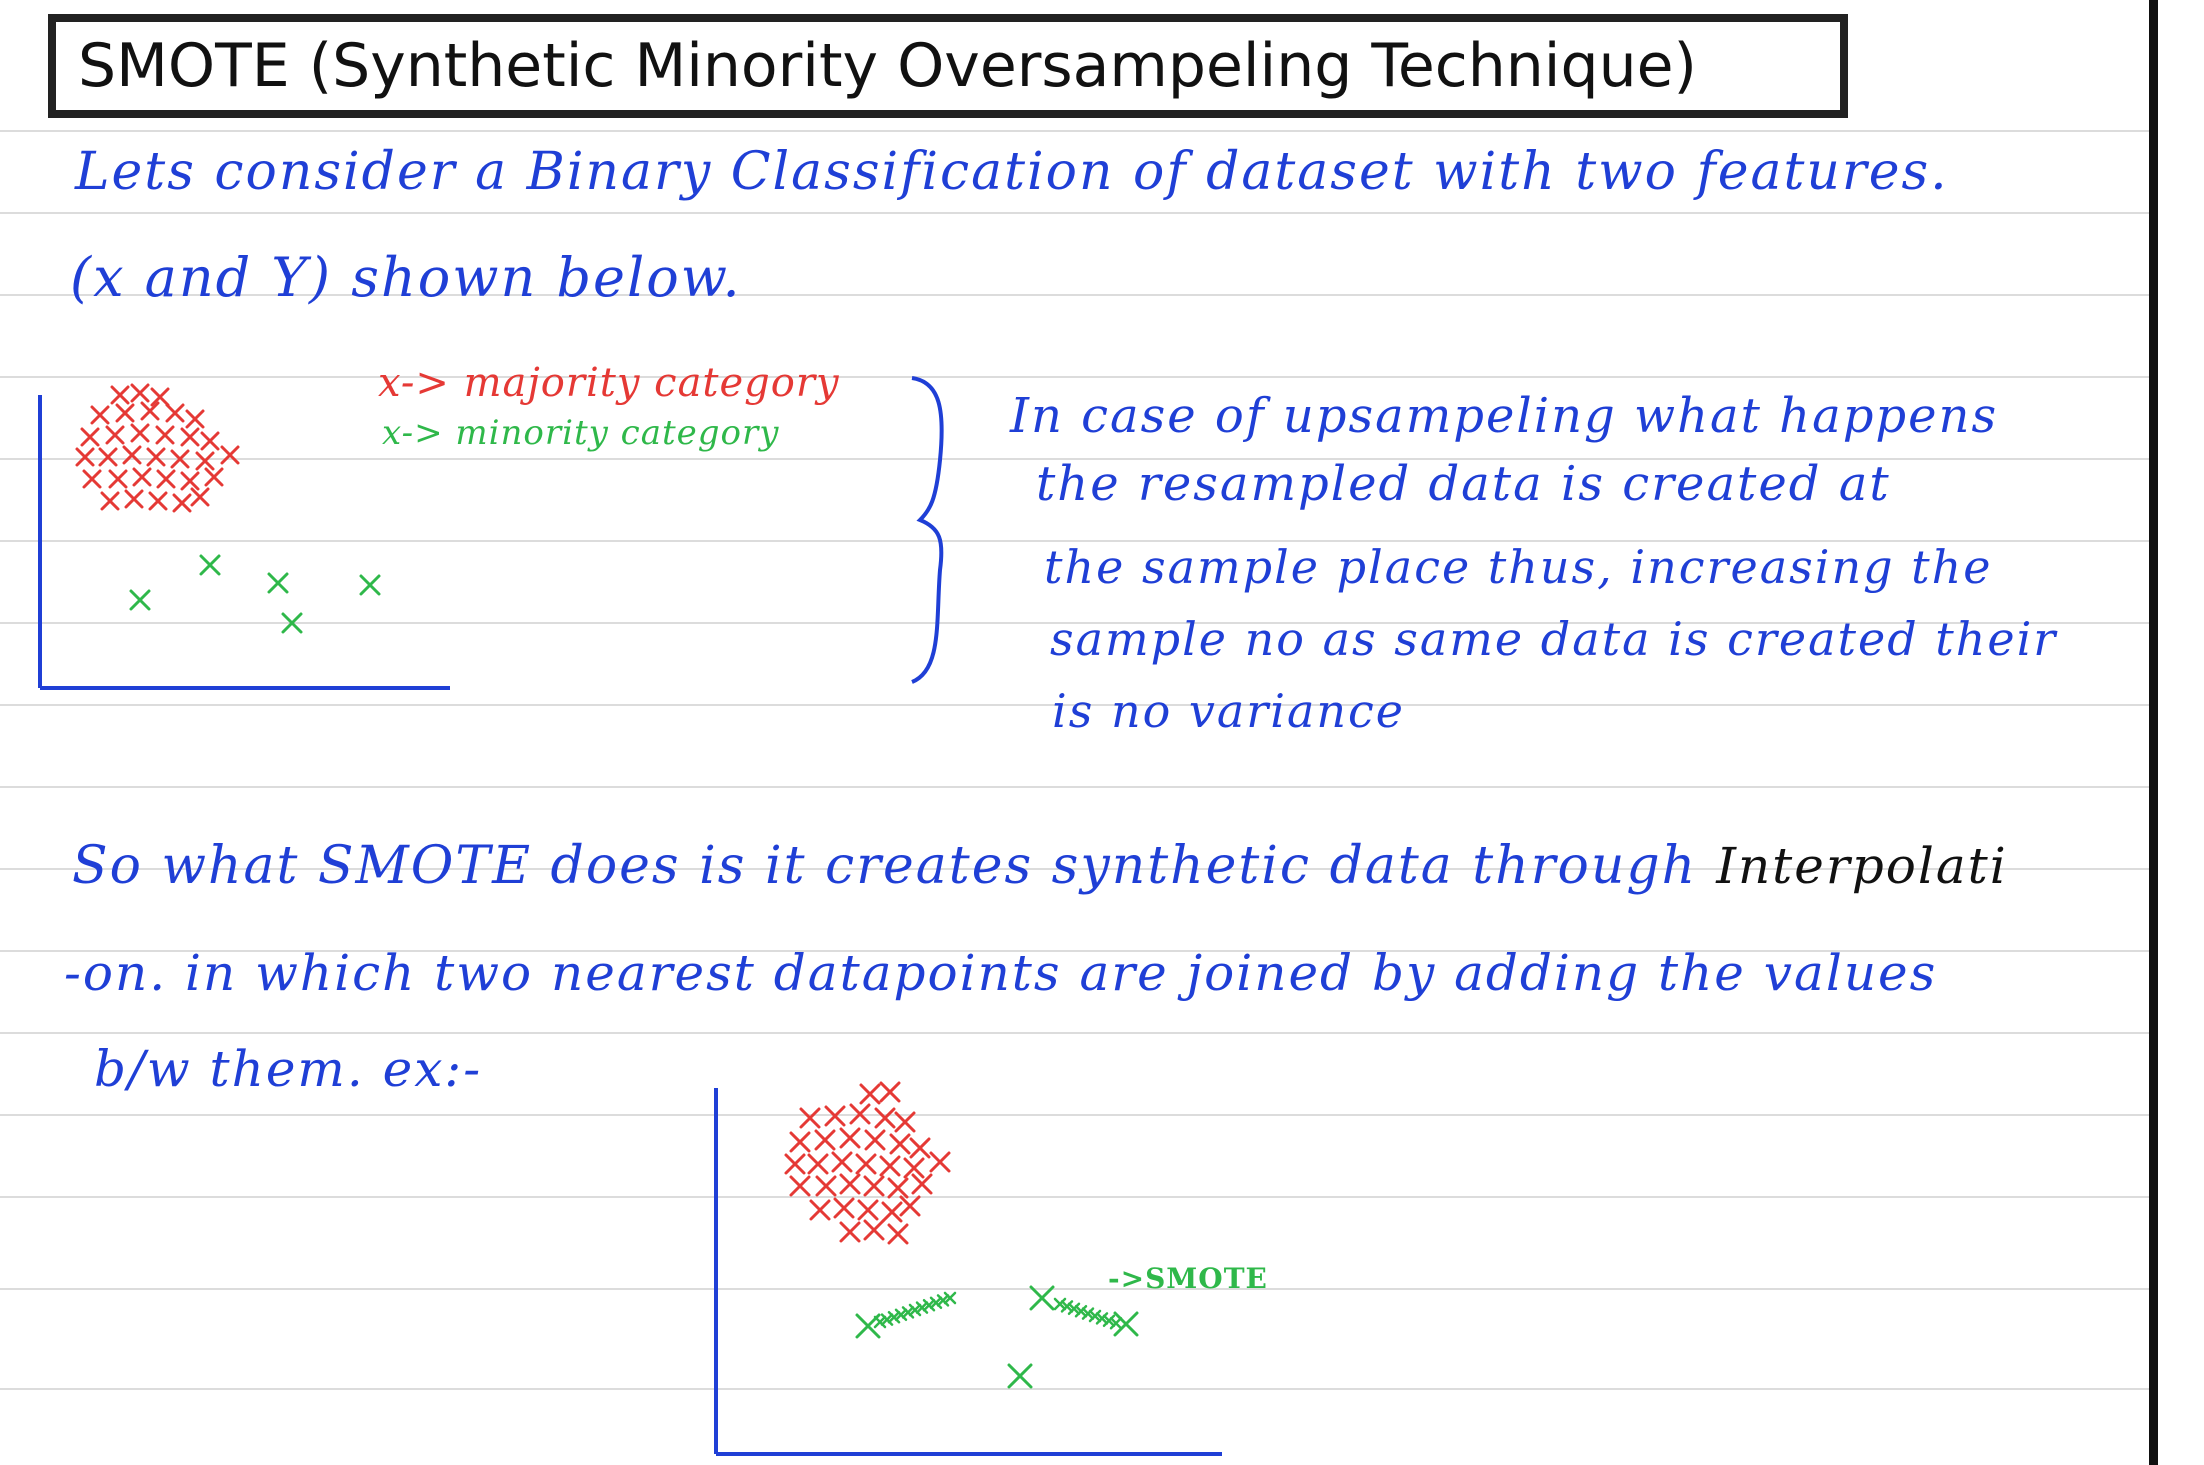 The height and width of the screenshot is (1465, 2204). What do you see at coordinates (581, 433) in the screenshot?
I see `legend-minority: x-> minority category` at bounding box center [581, 433].